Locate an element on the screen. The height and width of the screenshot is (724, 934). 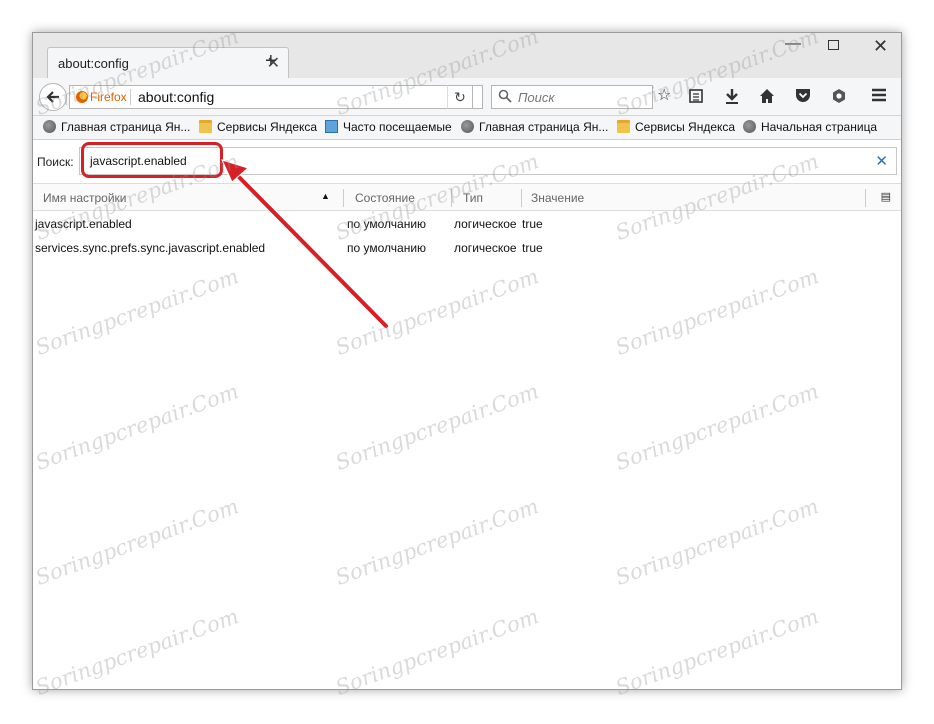
annotation-arrow-icon is located at coordinates (305, 244).